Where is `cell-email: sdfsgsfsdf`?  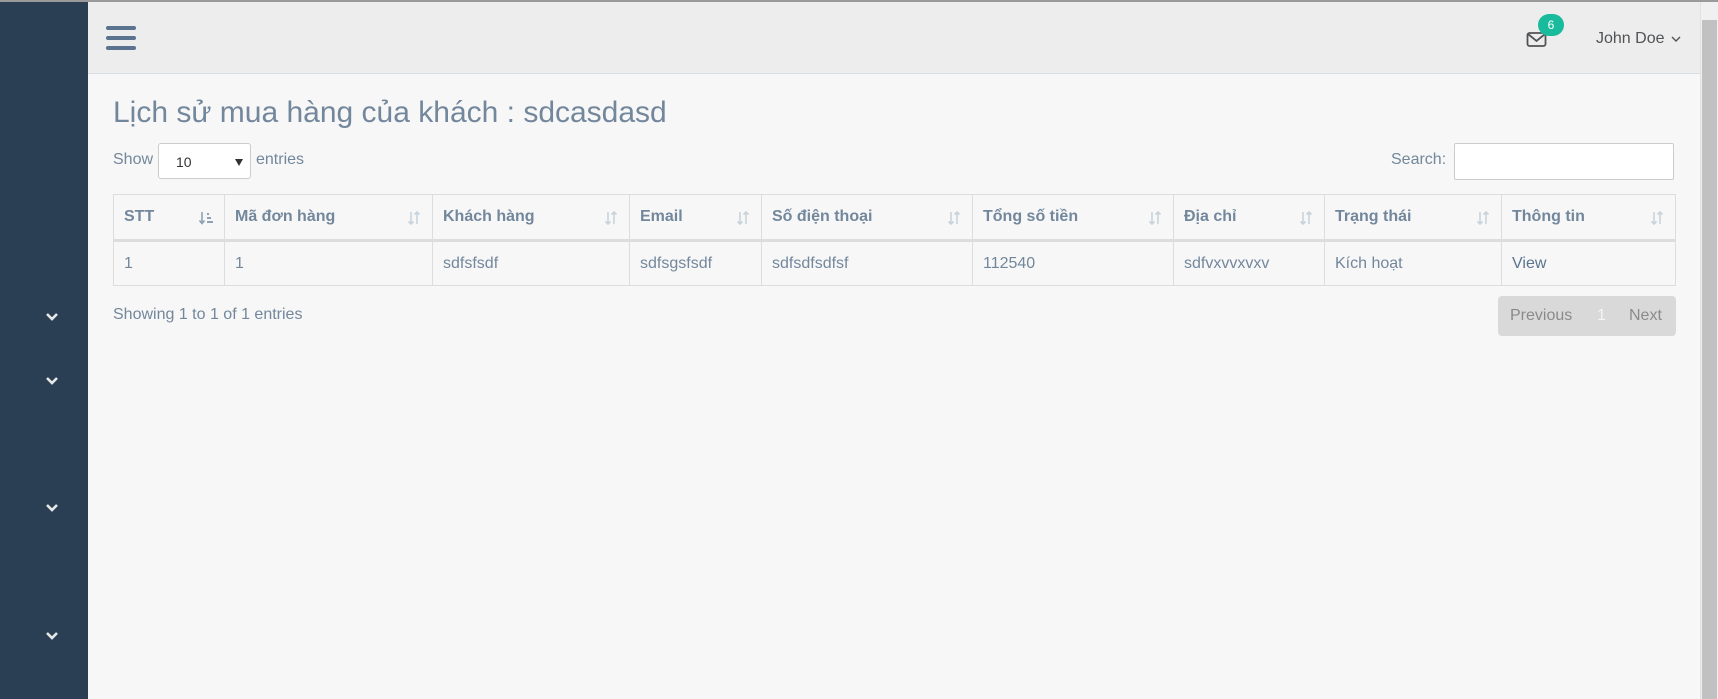 cell-email: sdfsgsfsdf is located at coordinates (695, 263).